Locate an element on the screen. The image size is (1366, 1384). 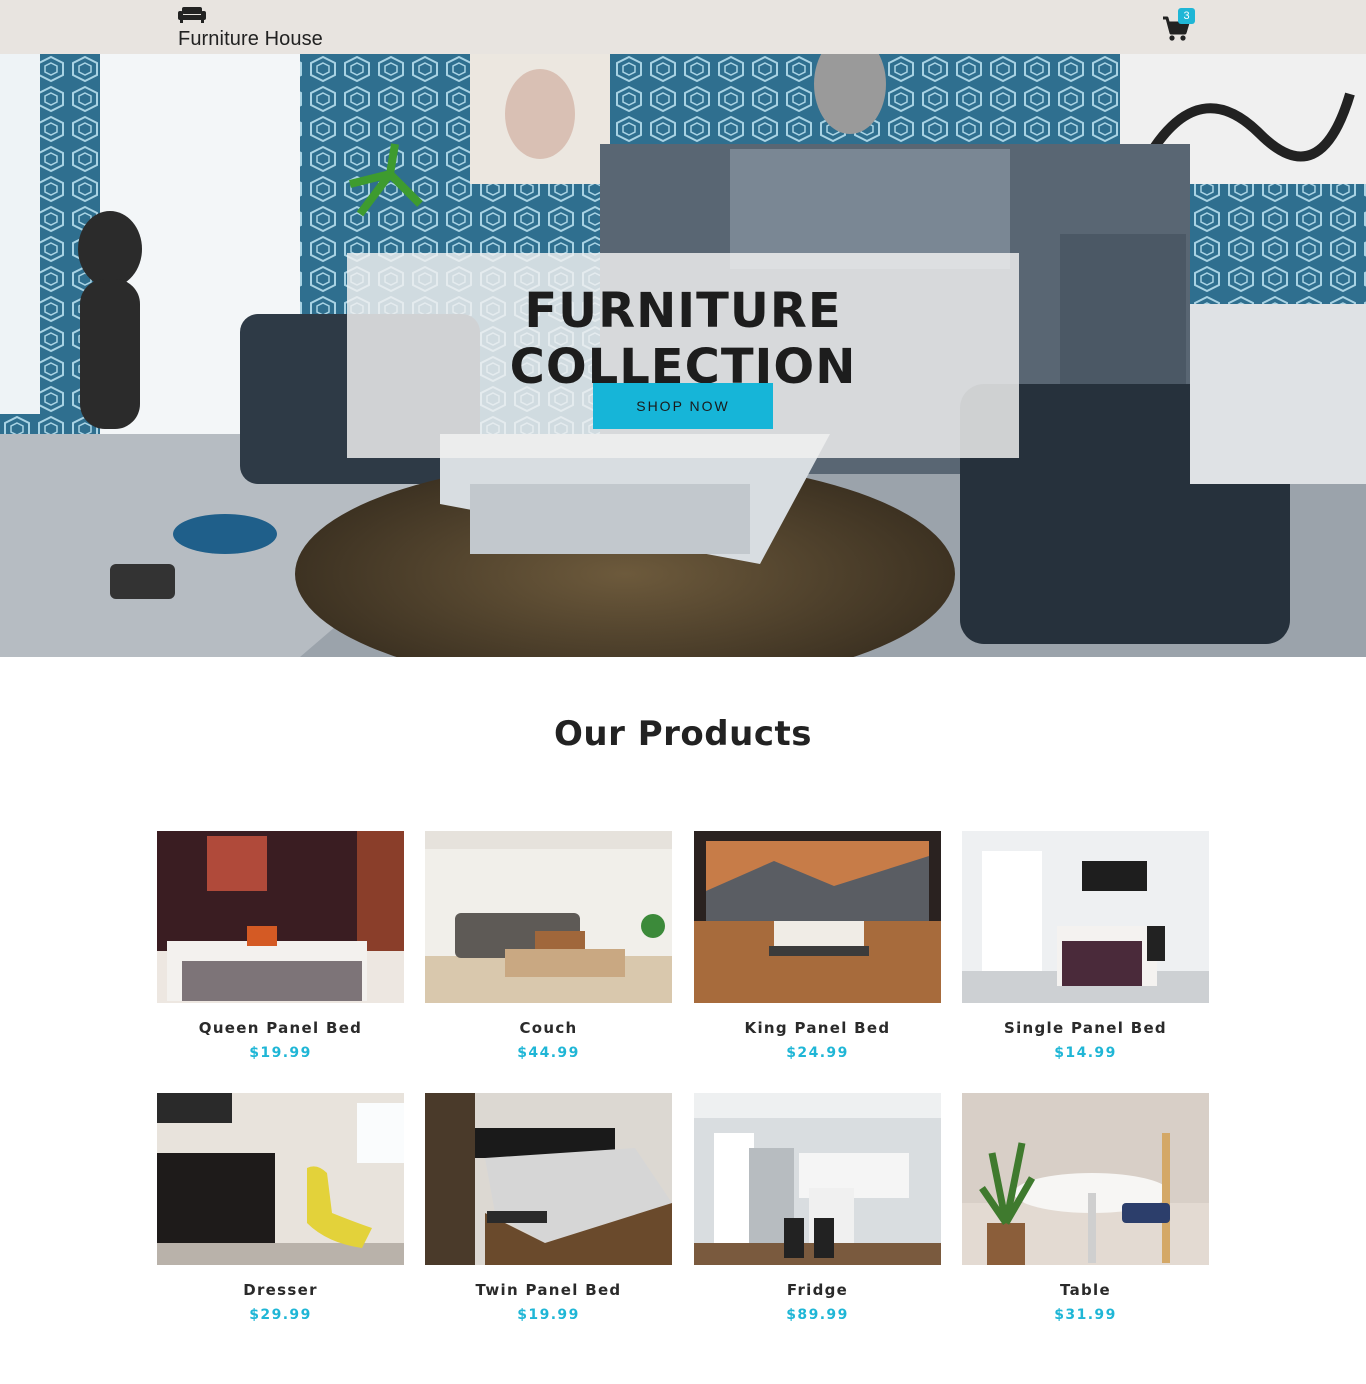
product-name: Single Panel Bed is located at coordinates (1085, 1028).